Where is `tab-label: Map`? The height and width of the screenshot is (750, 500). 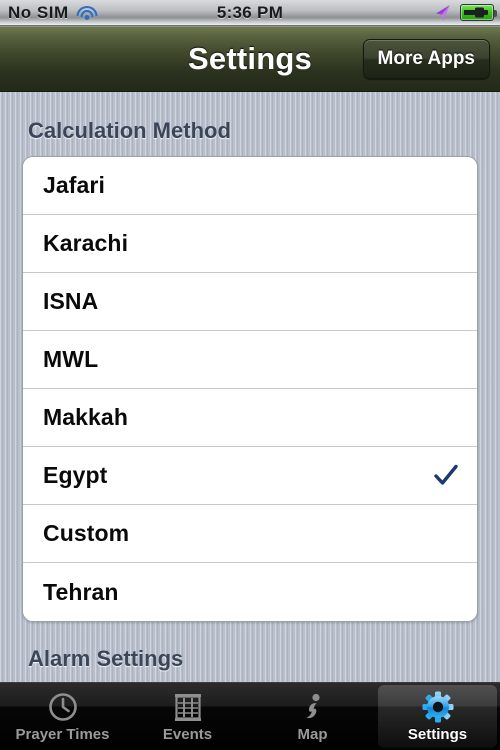
tab-label: Map is located at coordinates (312, 734).